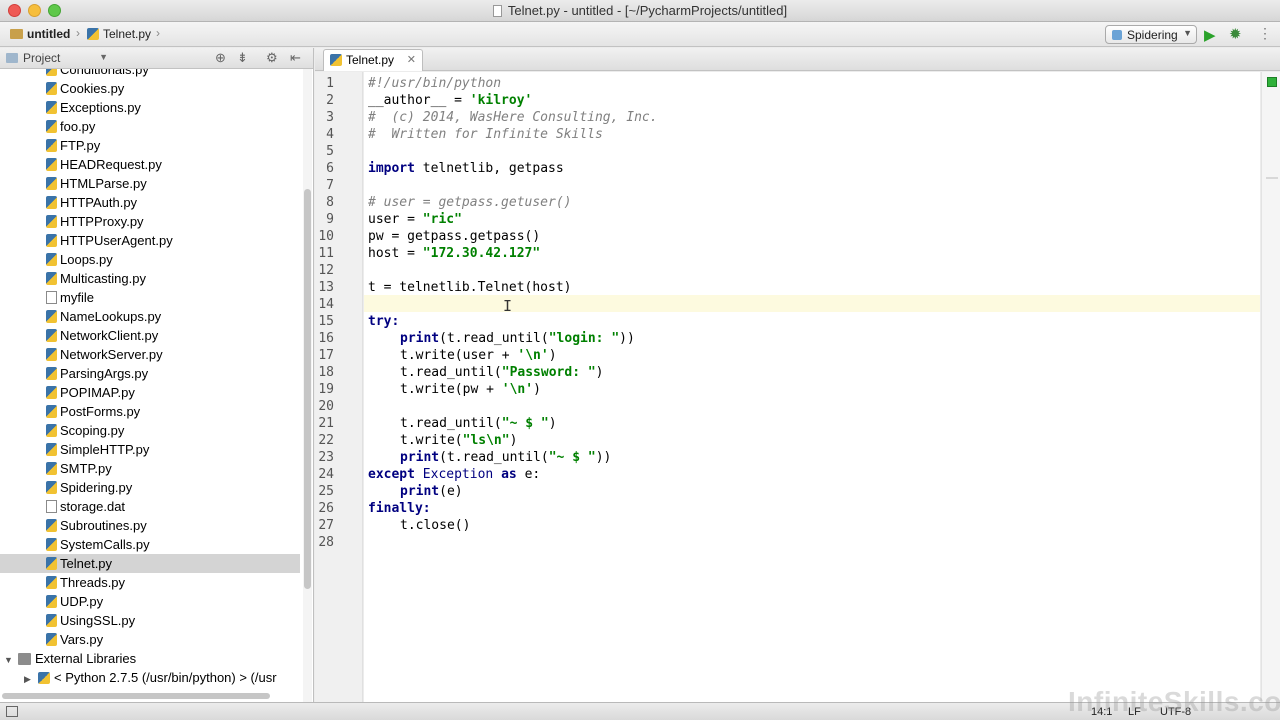  What do you see at coordinates (383, 321) in the screenshot?
I see `code-line: try:` at bounding box center [383, 321].